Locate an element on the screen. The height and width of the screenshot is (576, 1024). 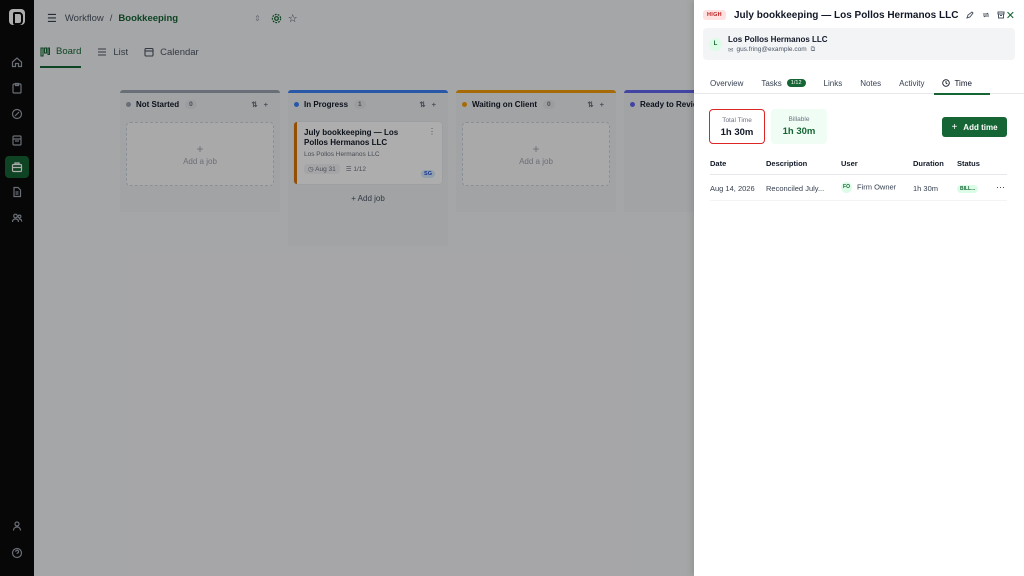
repeat-icon is located at coordinates (985, 15).